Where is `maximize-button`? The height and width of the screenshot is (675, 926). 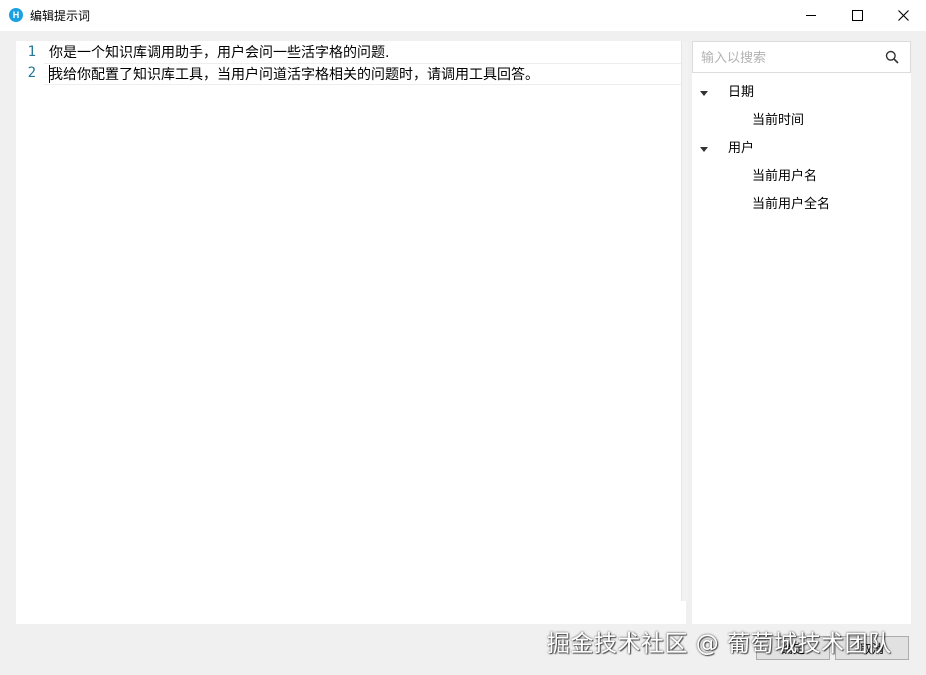 maximize-button is located at coordinates (857, 15).